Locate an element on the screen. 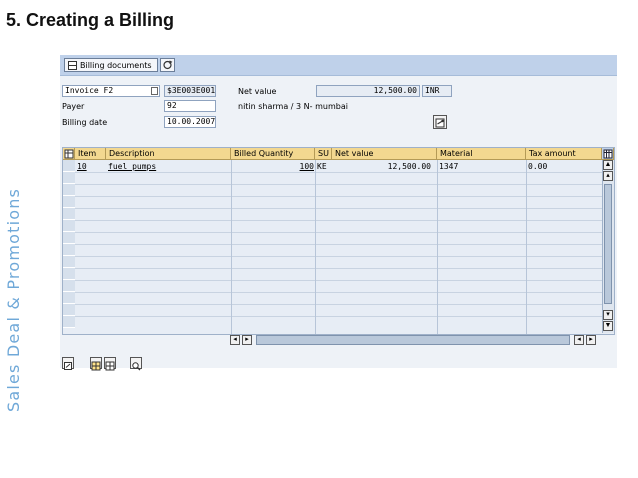 The width and height of the screenshot is (638, 478). scroll-far-left-button: ◂ is located at coordinates (579, 340).